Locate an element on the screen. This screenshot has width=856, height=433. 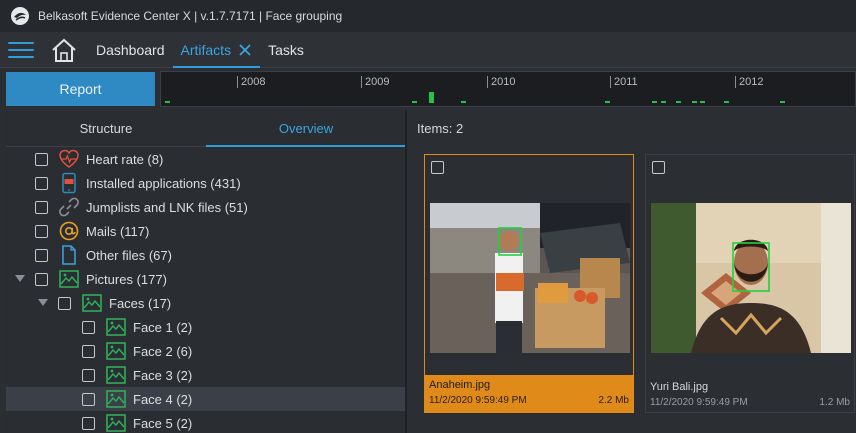
tab-dashboard: Dashboard is located at coordinates (130, 50).